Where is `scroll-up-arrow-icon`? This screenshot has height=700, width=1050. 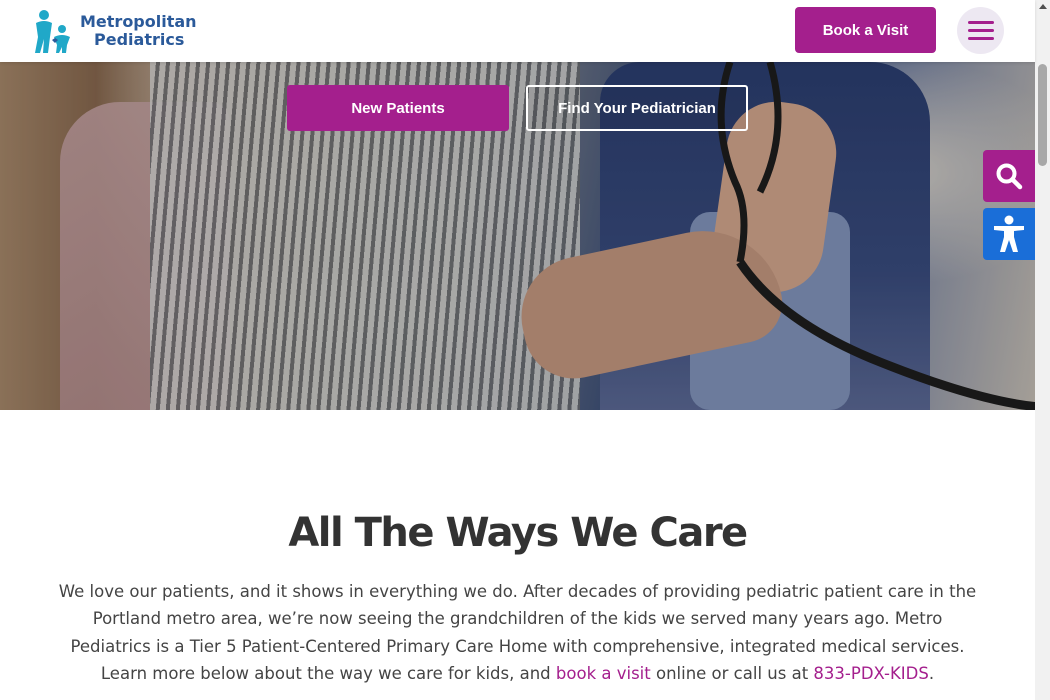 scroll-up-arrow-icon is located at coordinates (1043, 6).